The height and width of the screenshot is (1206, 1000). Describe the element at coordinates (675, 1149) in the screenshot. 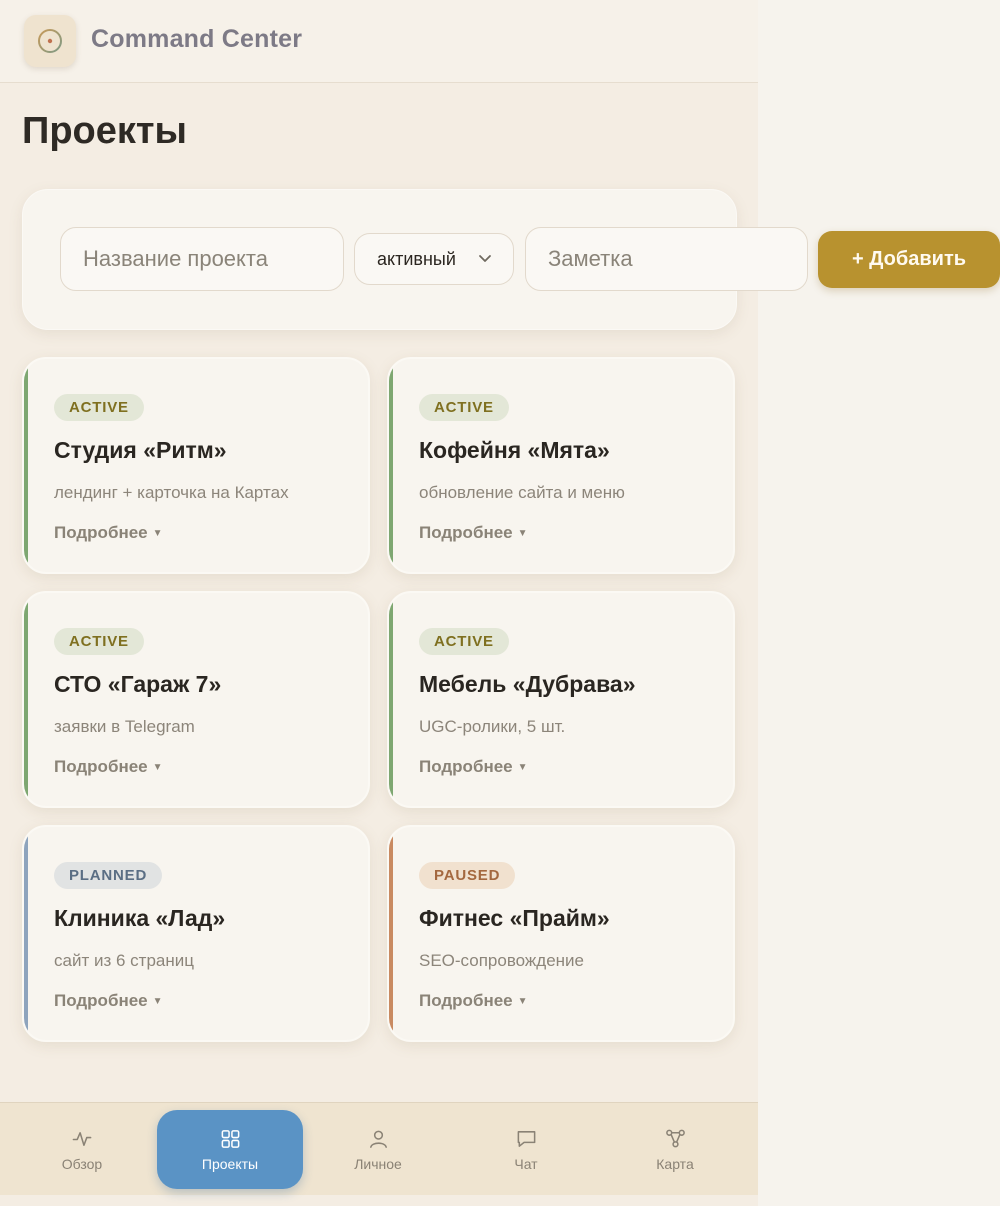

I see `nav-item-4: Карта` at that location.